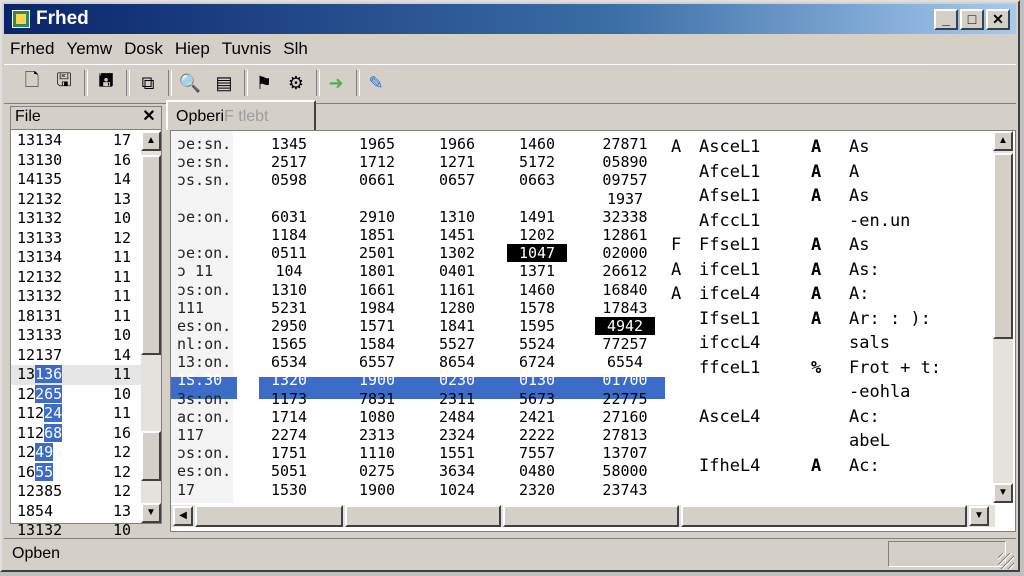 Image resolution: width=1024 pixels, height=576 pixels. What do you see at coordinates (421, 180) in the screenshot?
I see `table-row: ɔs.sn. 0598 0661 0657 0663 09757` at bounding box center [421, 180].